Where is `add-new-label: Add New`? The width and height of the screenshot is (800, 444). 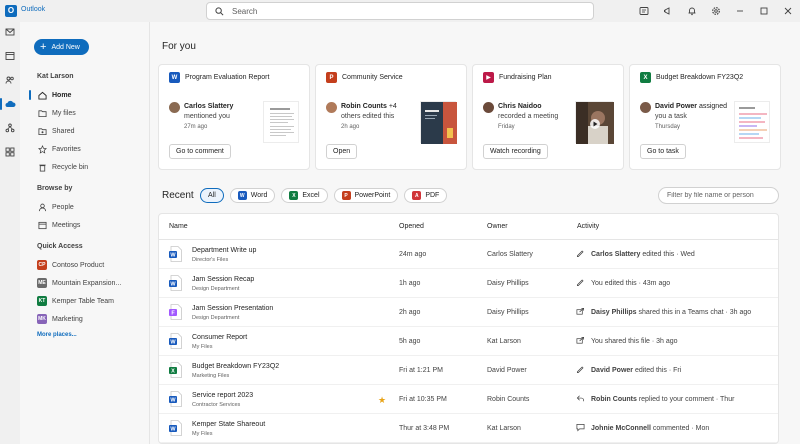
add-new-label: Add New is located at coordinates (65, 47).